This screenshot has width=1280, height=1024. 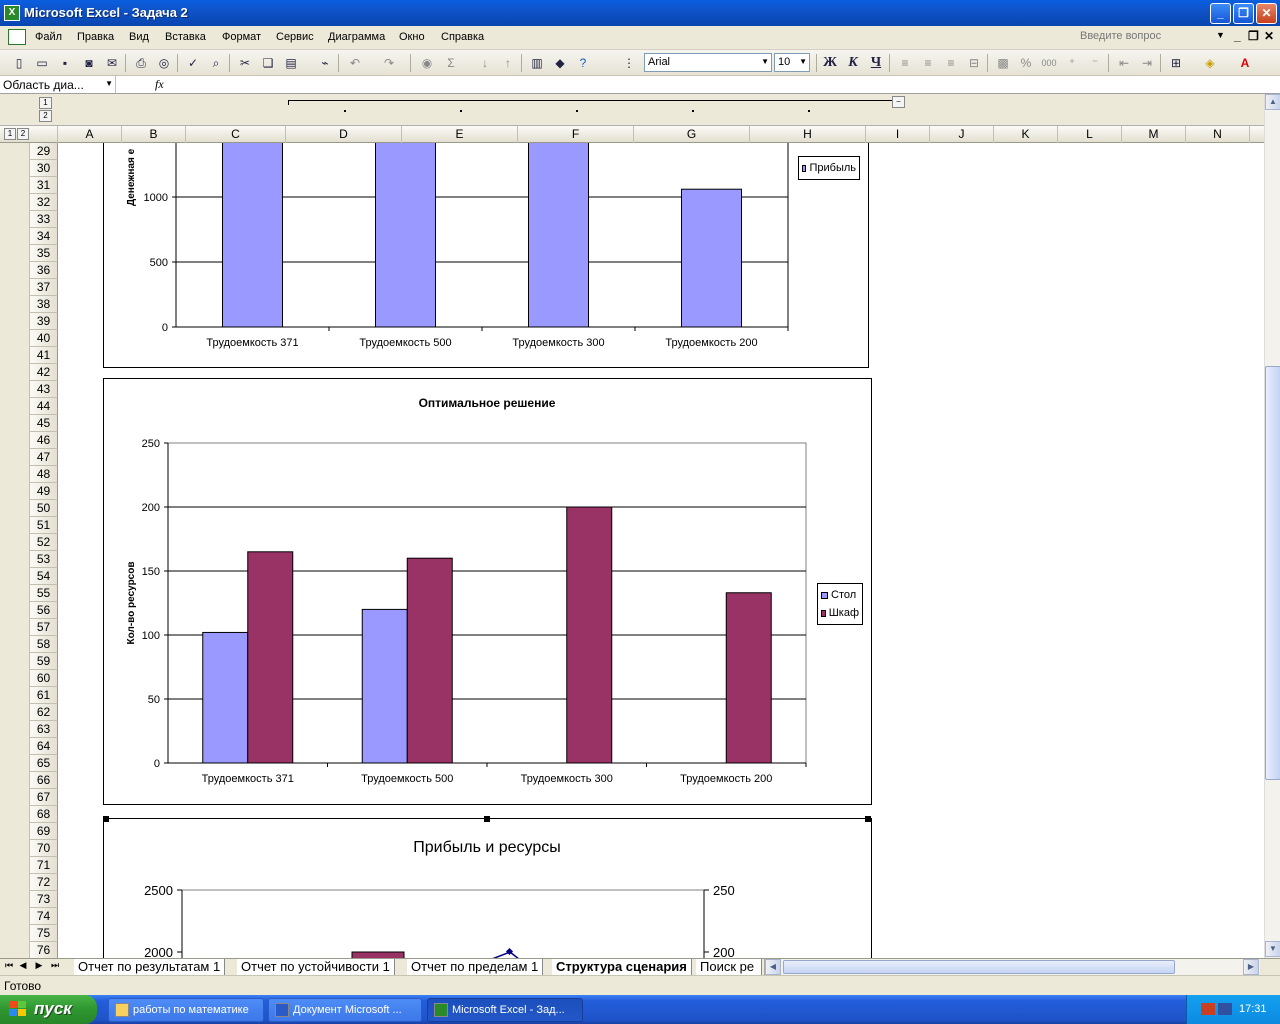 What do you see at coordinates (1026, 134) in the screenshot?
I see `column-header: K` at bounding box center [1026, 134].